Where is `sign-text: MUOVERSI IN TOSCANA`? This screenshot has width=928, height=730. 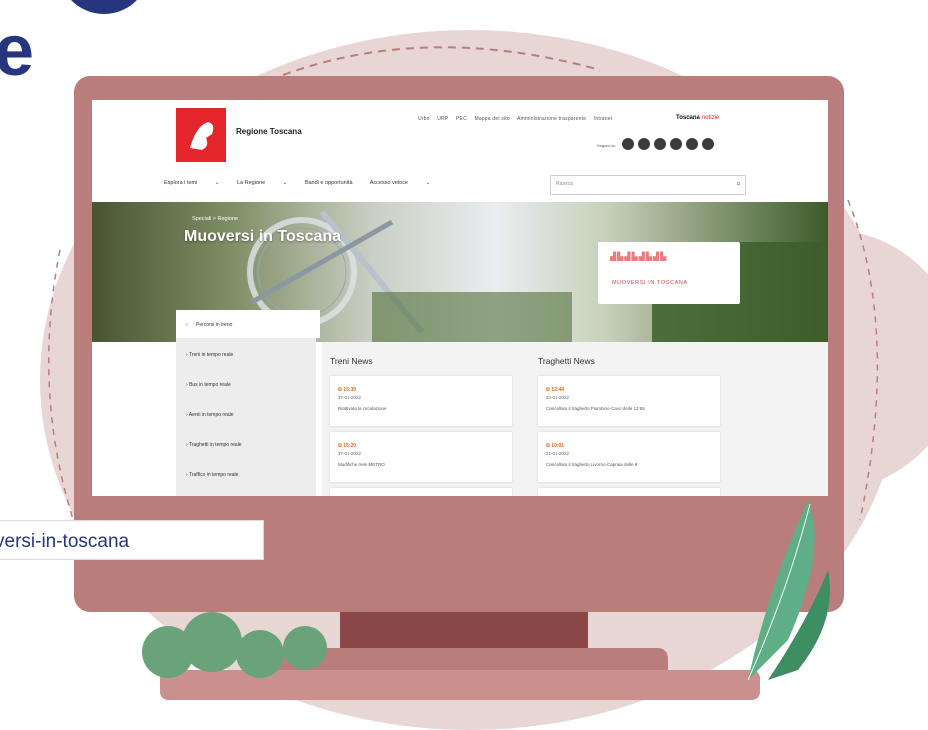 sign-text: MUOVERSI IN TOSCANA is located at coordinates (650, 283).